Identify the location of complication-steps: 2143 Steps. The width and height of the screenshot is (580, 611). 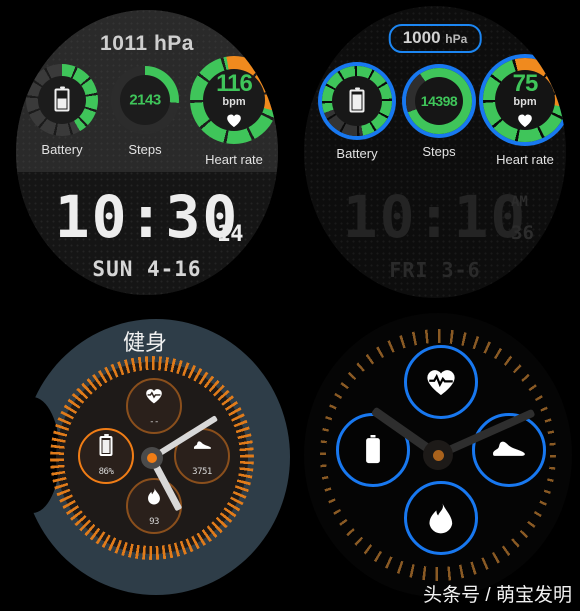
(145, 111).